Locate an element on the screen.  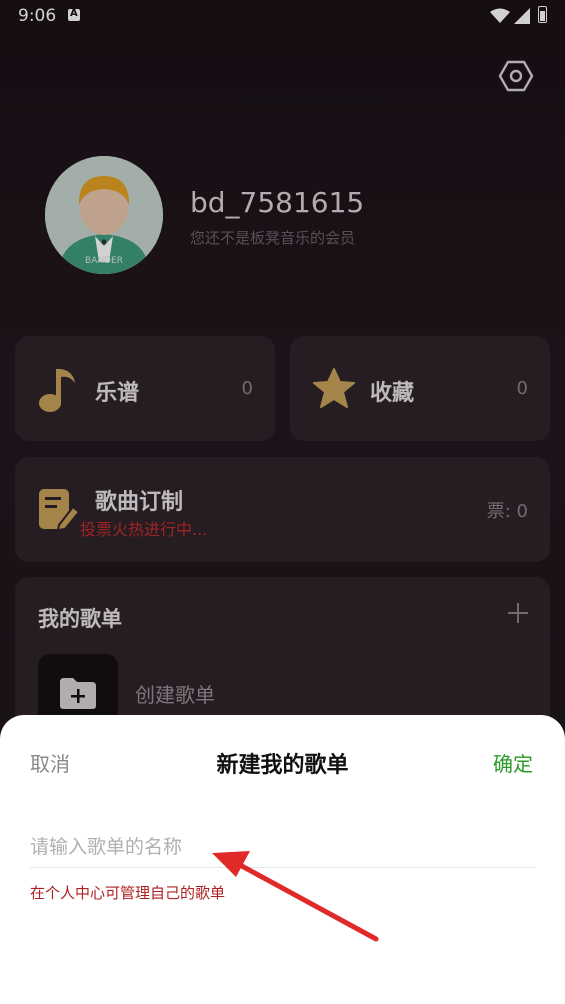
annotation-arrow is located at coordinates (295, 896).